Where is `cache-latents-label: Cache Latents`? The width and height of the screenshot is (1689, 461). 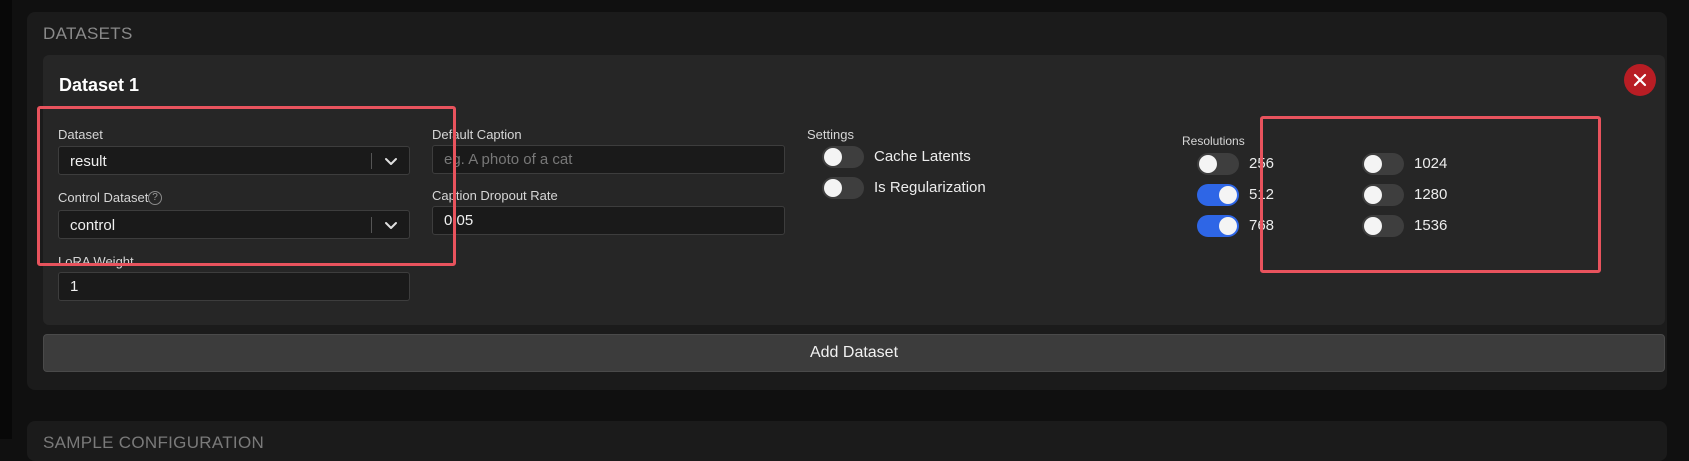 cache-latents-label: Cache Latents is located at coordinates (922, 156).